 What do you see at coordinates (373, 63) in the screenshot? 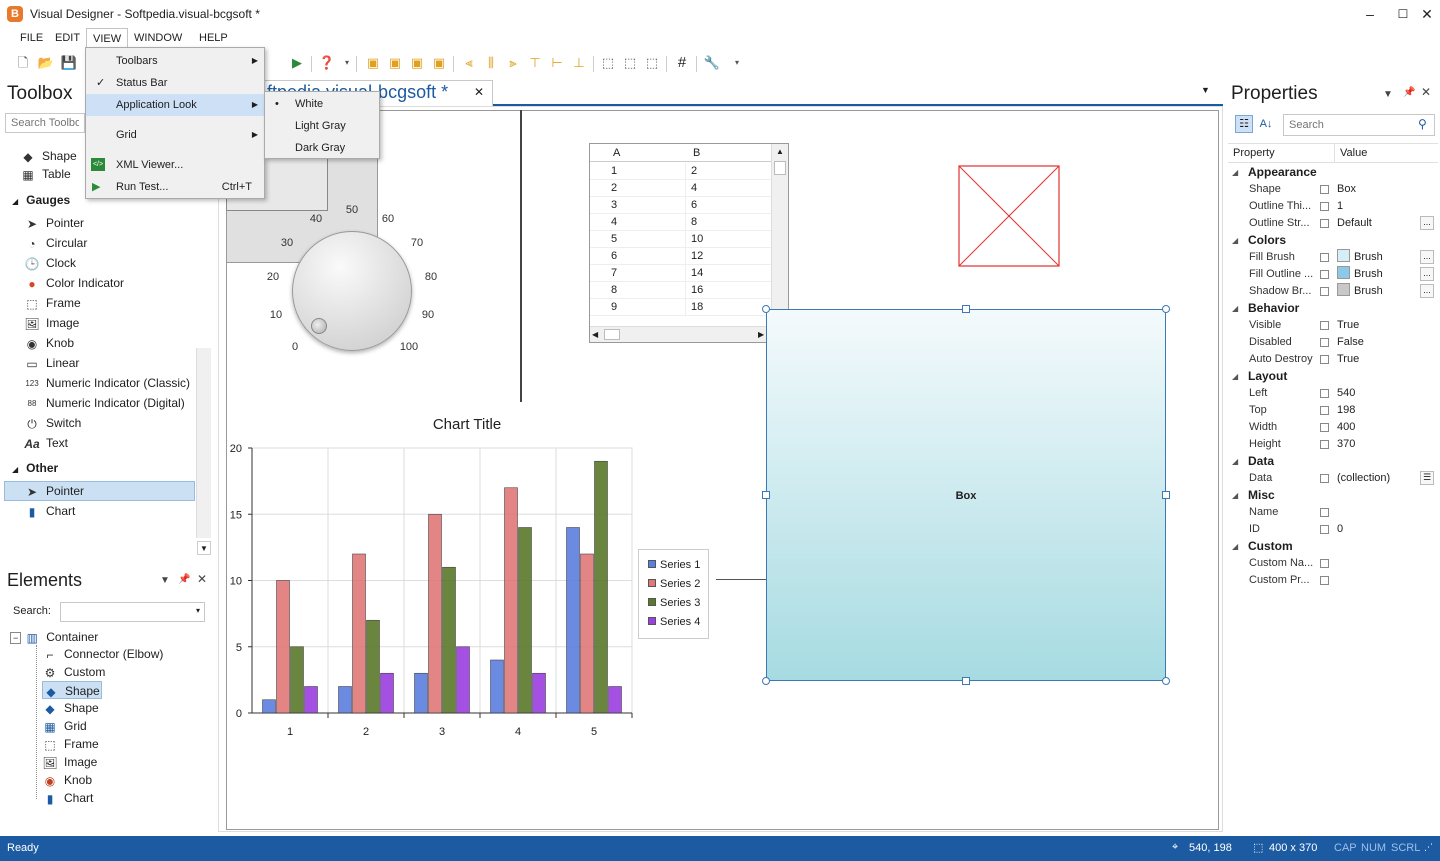
I see `bring-front-icon: ▣` at bounding box center [373, 63].